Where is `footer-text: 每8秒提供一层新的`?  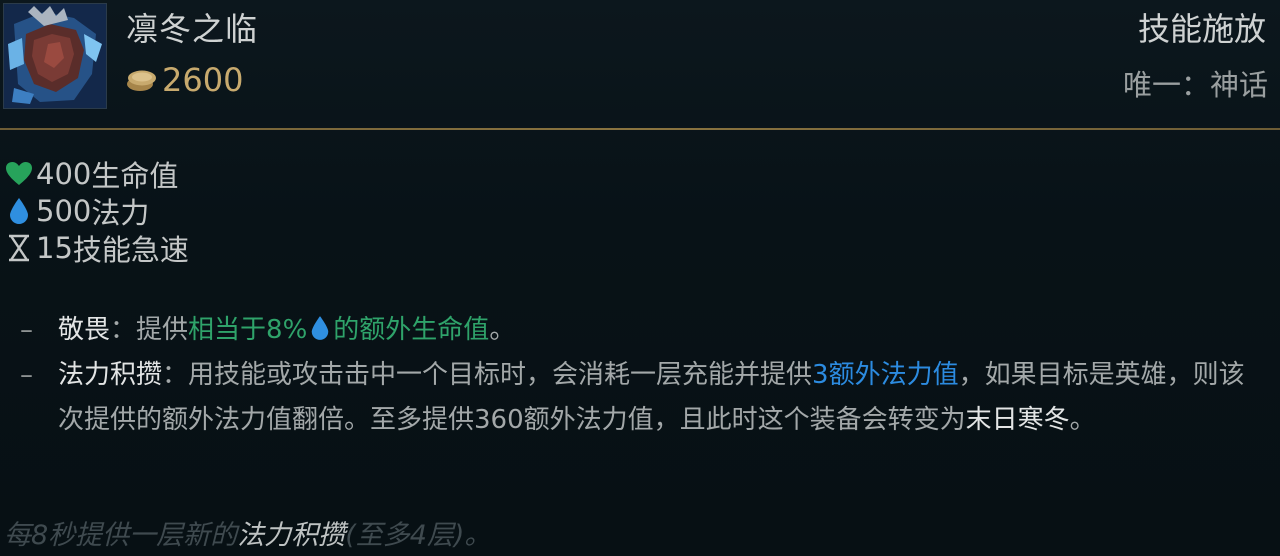 footer-text: 每8秒提供一层新的 is located at coordinates (121, 535).